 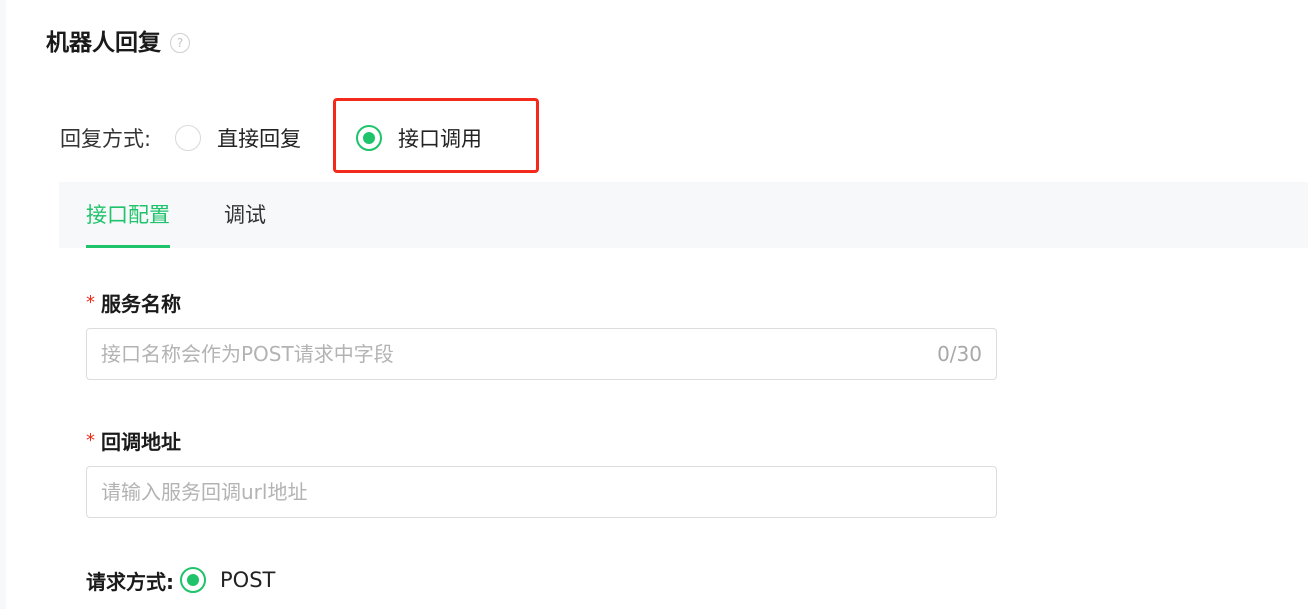 What do you see at coordinates (259, 139) in the screenshot?
I see `reply-mode-option-direct-label: 直接回复` at bounding box center [259, 139].